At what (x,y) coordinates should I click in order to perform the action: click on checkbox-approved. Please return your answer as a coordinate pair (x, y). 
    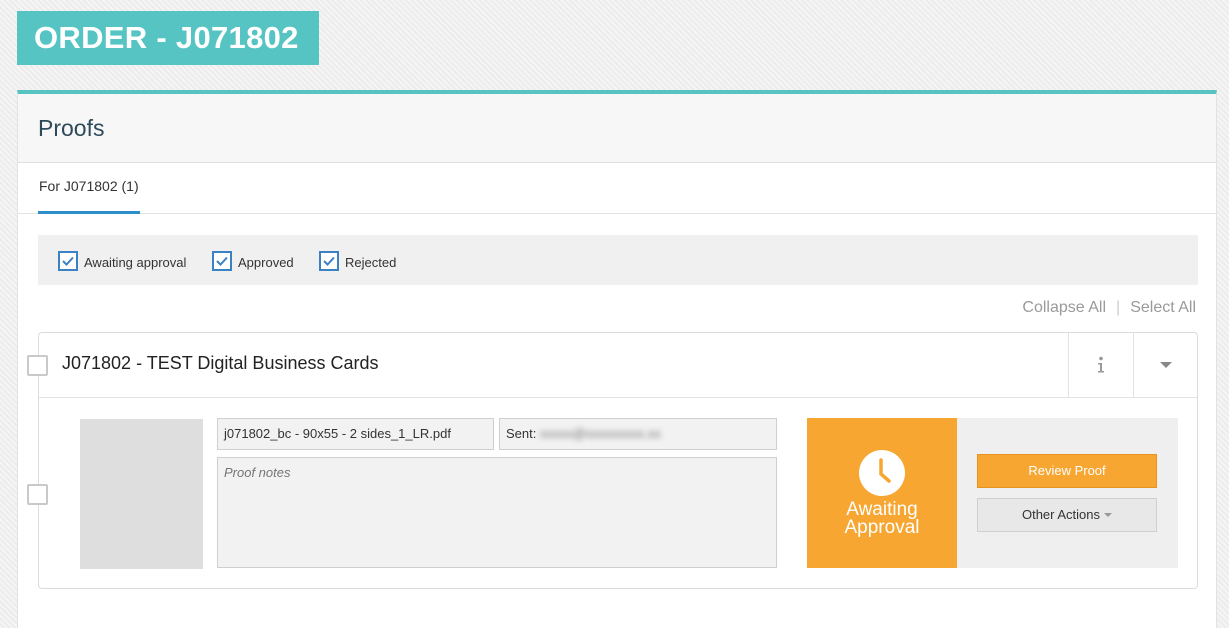
    Looking at the image, I should click on (222, 261).